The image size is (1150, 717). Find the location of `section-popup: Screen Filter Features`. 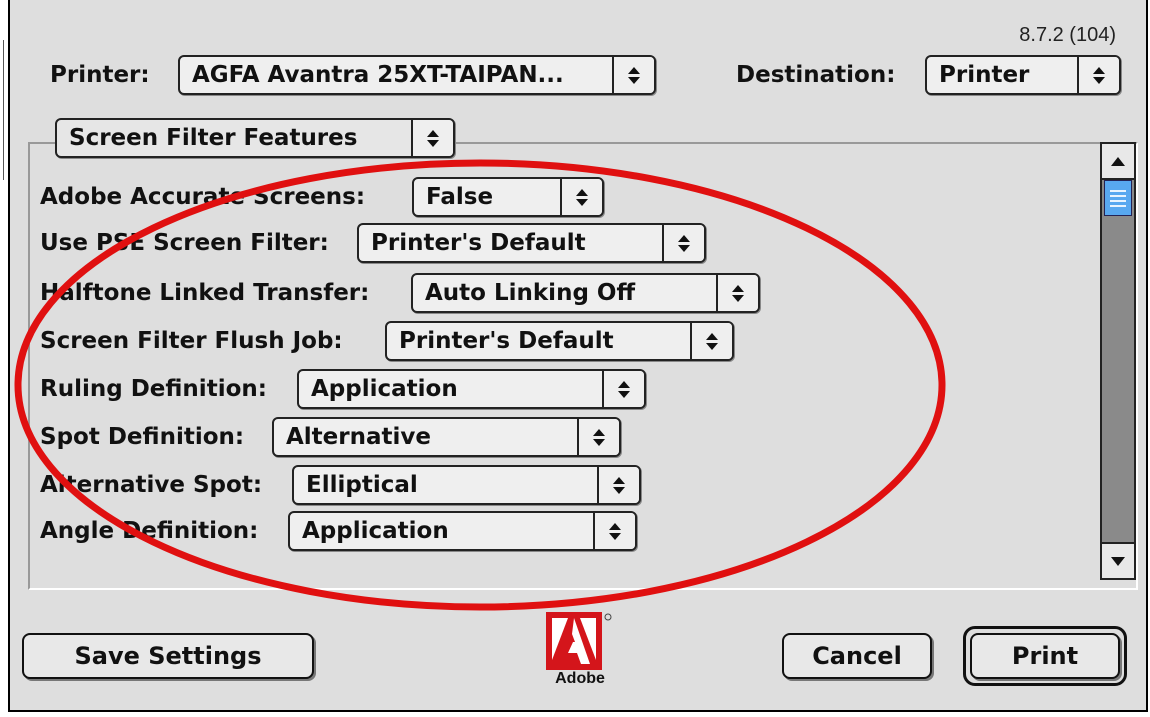

section-popup: Screen Filter Features is located at coordinates (255, 138).